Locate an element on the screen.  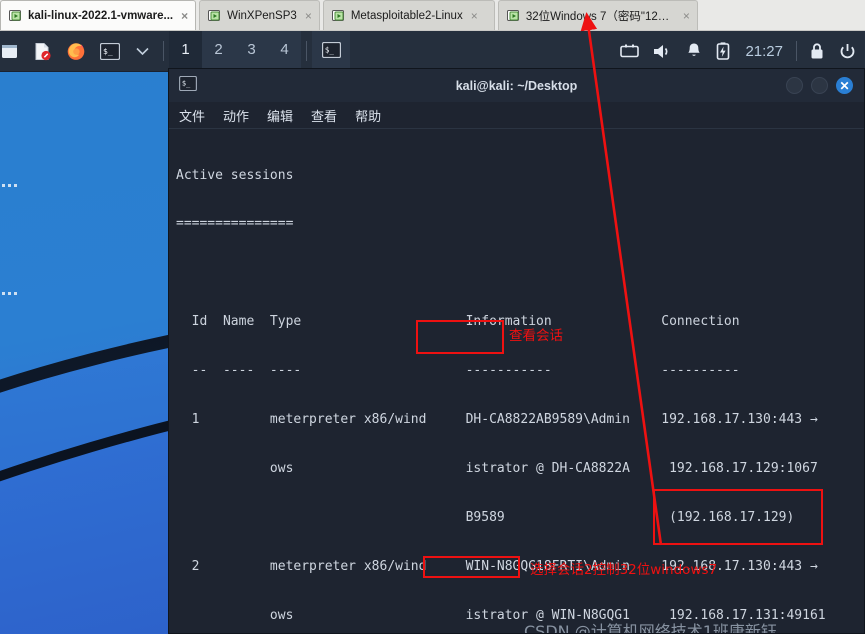
chevron-down-icon is located at coordinates (142, 51).